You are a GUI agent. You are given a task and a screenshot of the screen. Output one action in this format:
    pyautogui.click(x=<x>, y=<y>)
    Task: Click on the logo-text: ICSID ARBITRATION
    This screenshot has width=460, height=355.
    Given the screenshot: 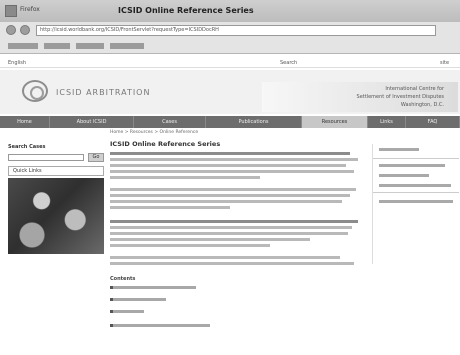 What is the action you would take?
    pyautogui.click(x=103, y=92)
    